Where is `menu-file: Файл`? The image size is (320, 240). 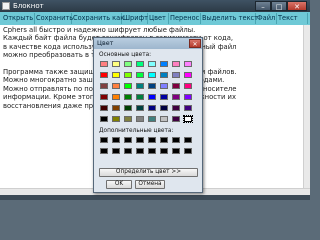
menu-file: Файл is located at coordinates (266, 18).